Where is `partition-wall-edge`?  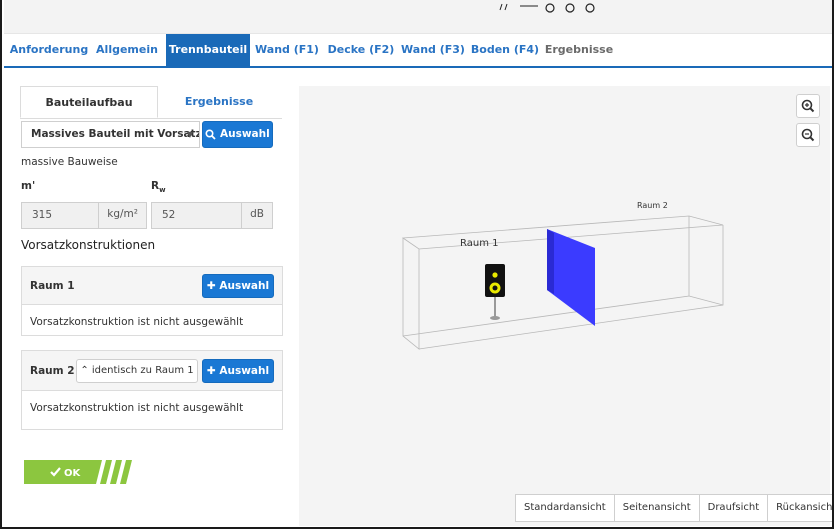
partition-wall-edge is located at coordinates (550, 261).